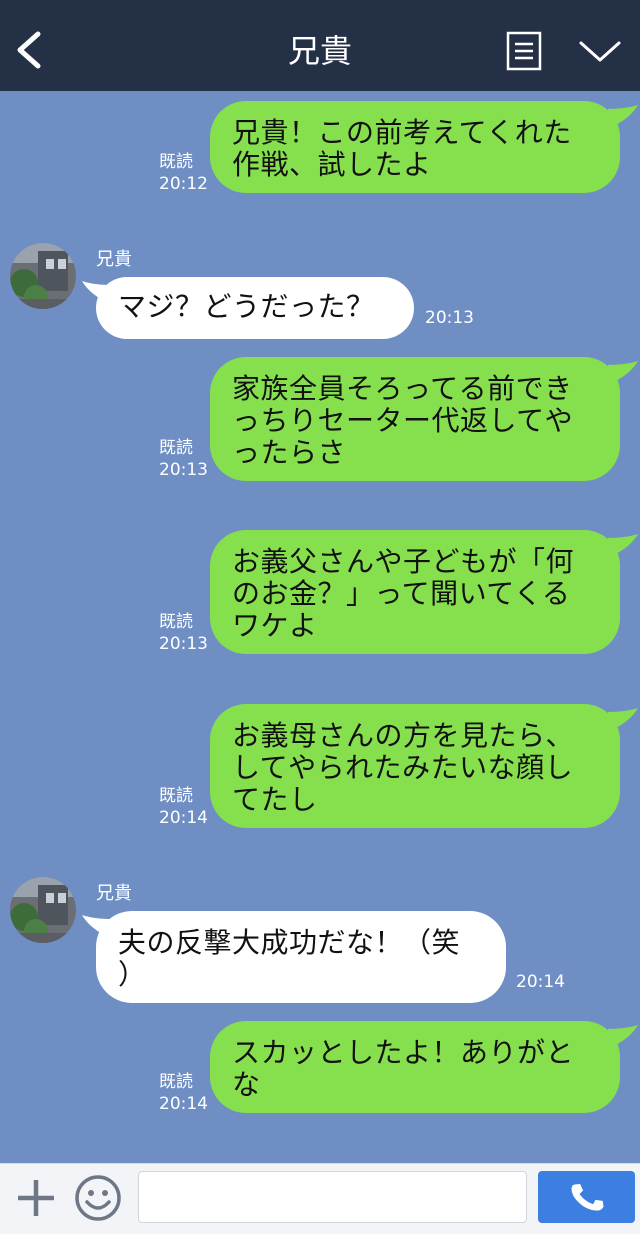 This screenshot has height=1234, width=640. What do you see at coordinates (403, 767) in the screenshot?
I see `message-line: してやられたみたいな顔し` at bounding box center [403, 767].